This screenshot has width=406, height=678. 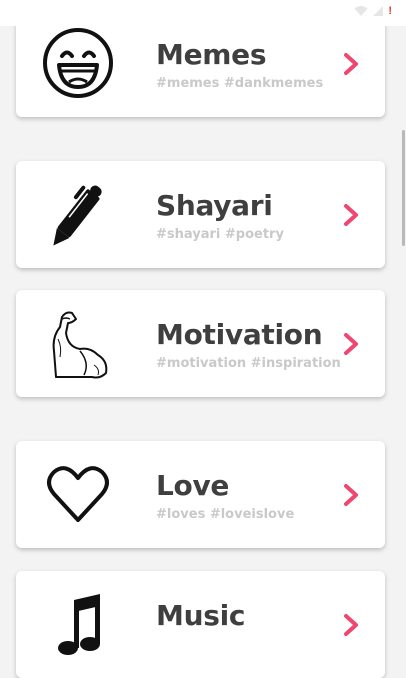 I want to click on battery-alert-icon: !, so click(x=390, y=11).